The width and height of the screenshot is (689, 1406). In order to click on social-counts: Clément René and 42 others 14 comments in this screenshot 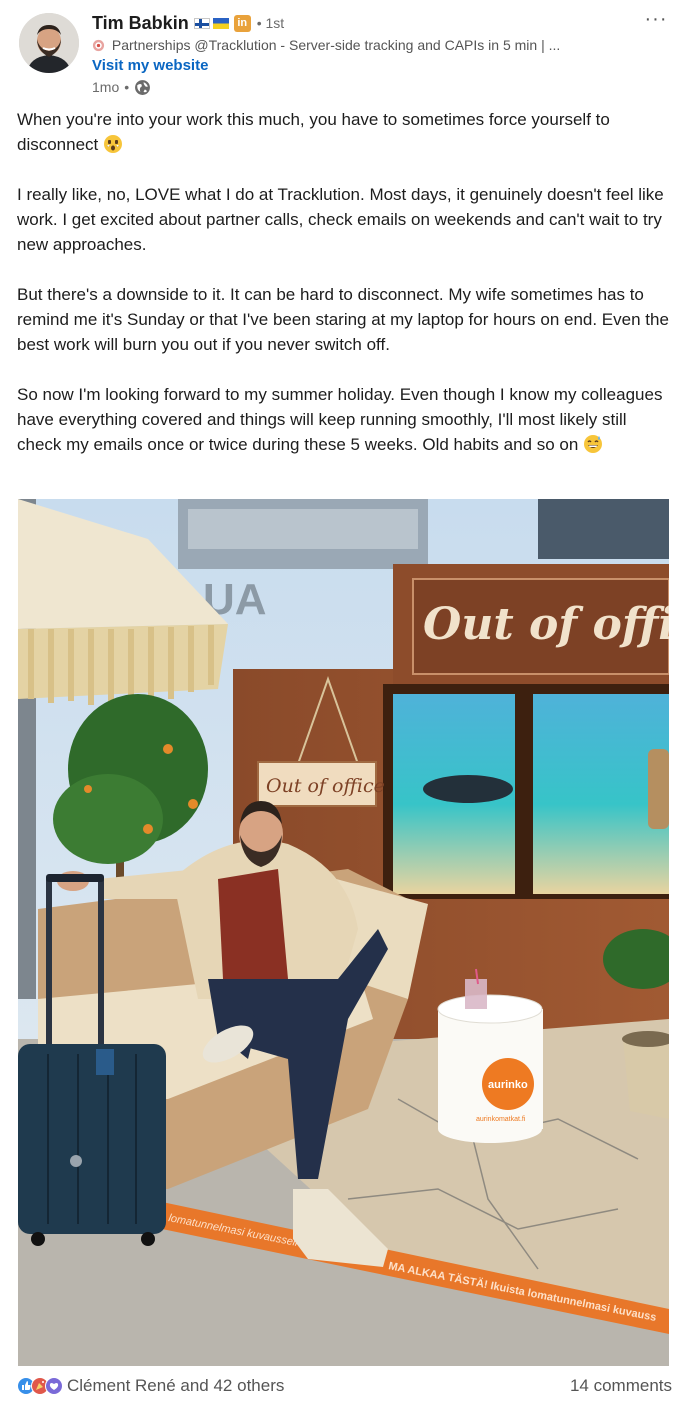, I will do `click(344, 1386)`.